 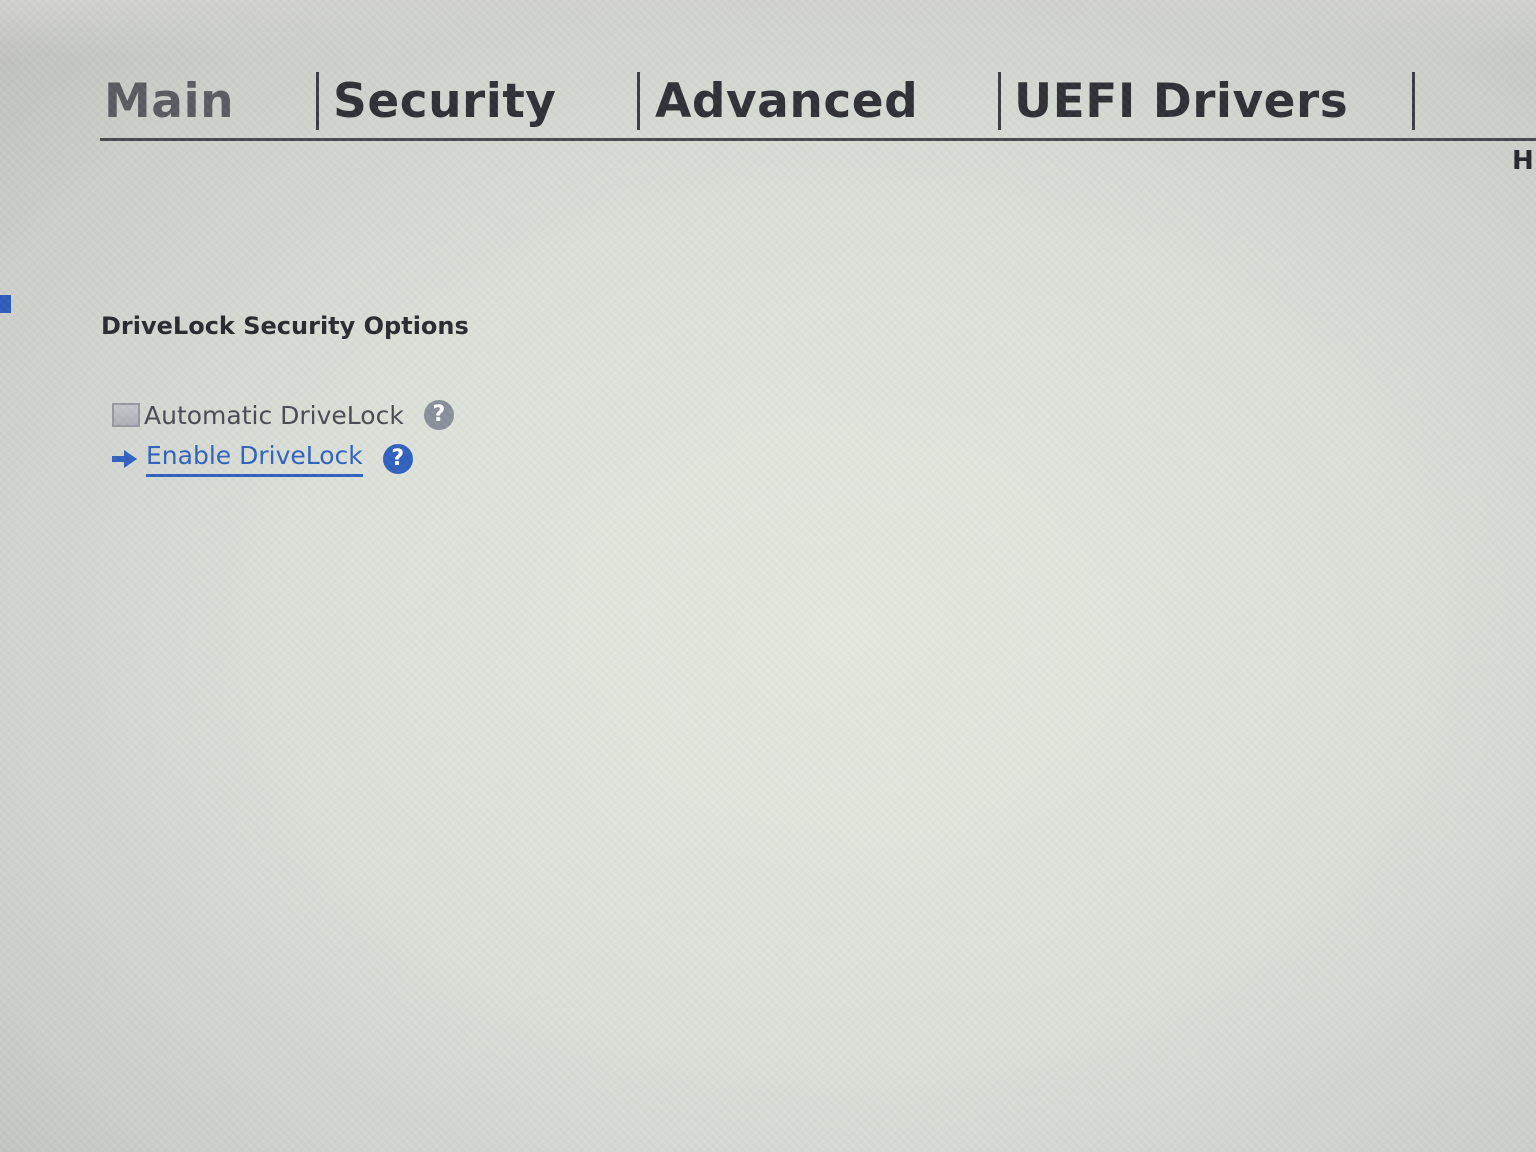 What do you see at coordinates (768, 30) in the screenshot?
I see `top-band` at bounding box center [768, 30].